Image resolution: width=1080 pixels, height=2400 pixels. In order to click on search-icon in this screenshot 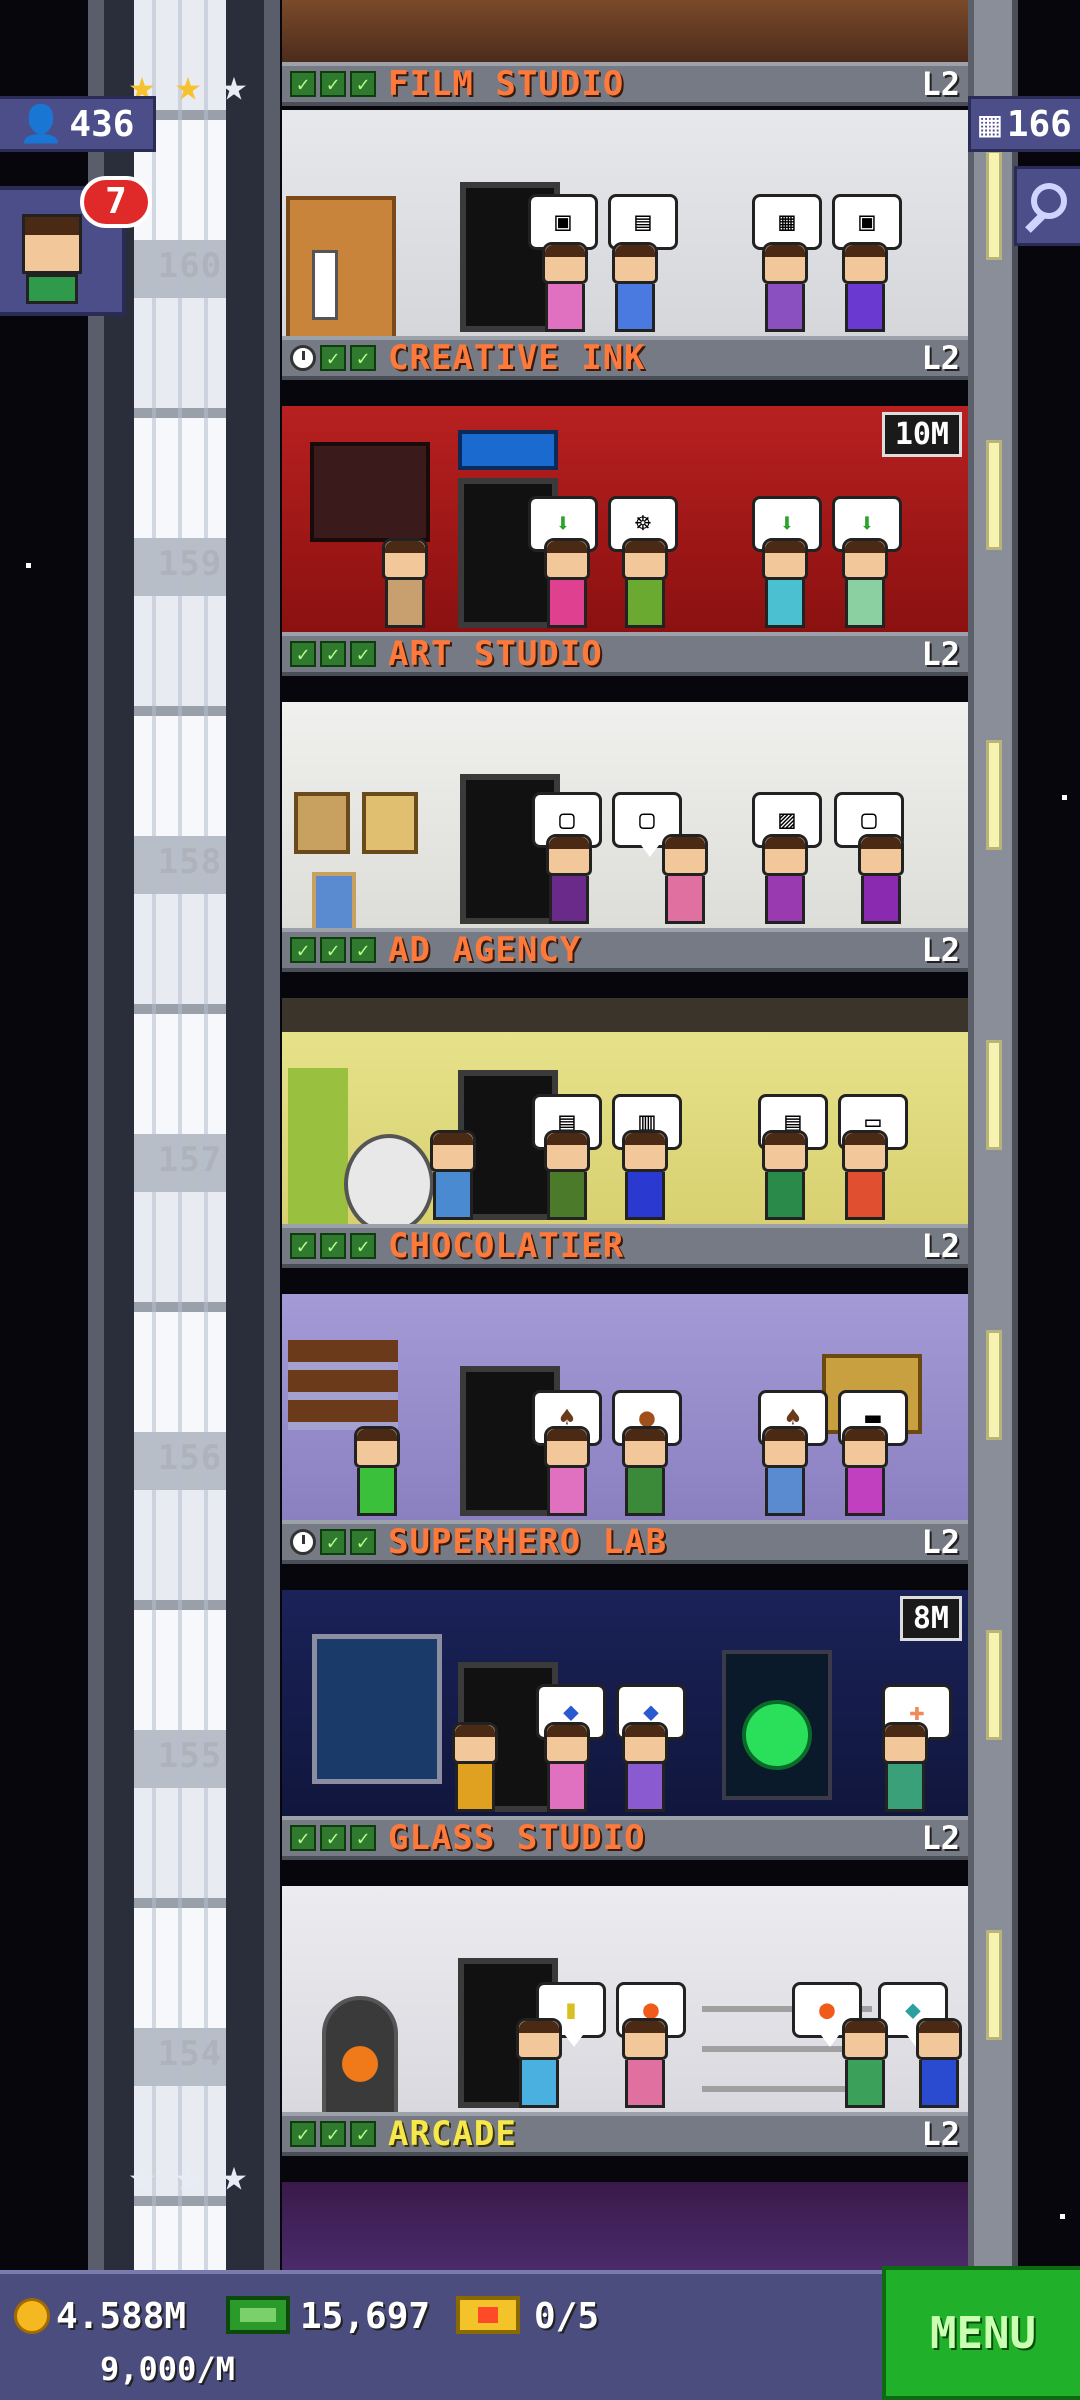, I will do `click(1049, 201)`.